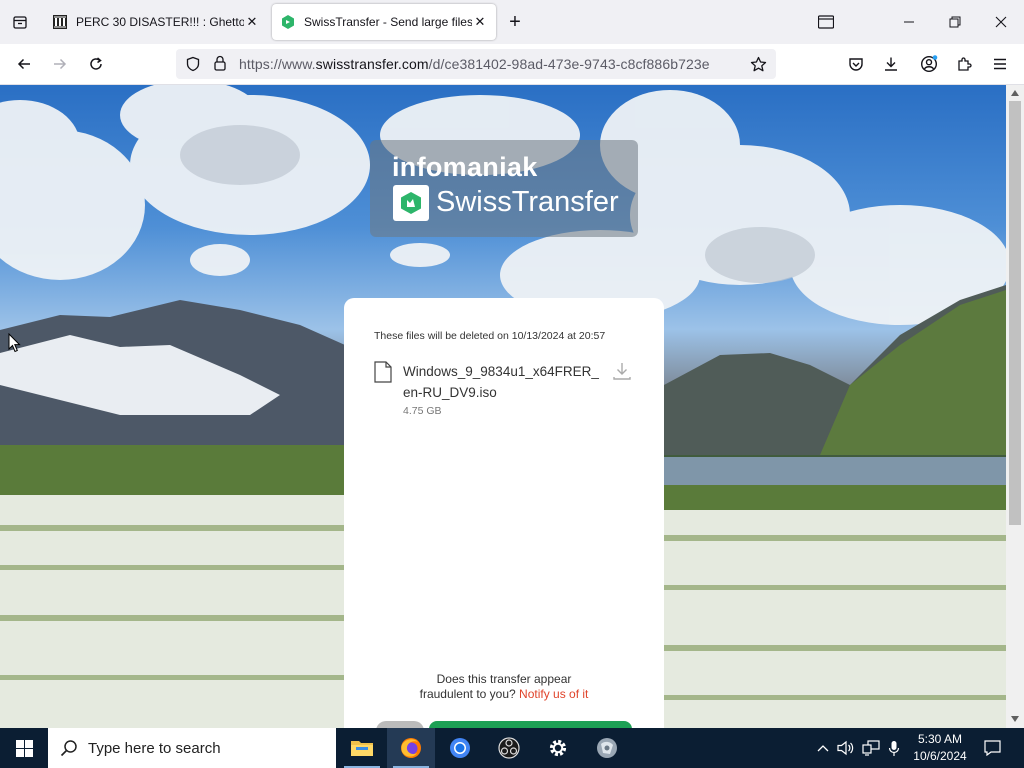 The height and width of the screenshot is (768, 1024). Describe the element at coordinates (553, 694) in the screenshot. I see `notify-link: Notify us of it` at that location.